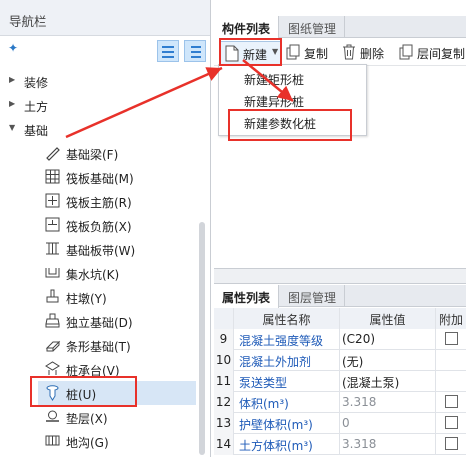 The image size is (466, 457). Describe the element at coordinates (118, 441) in the screenshot. I see `nav-item-trench: 地沟(G)` at that location.